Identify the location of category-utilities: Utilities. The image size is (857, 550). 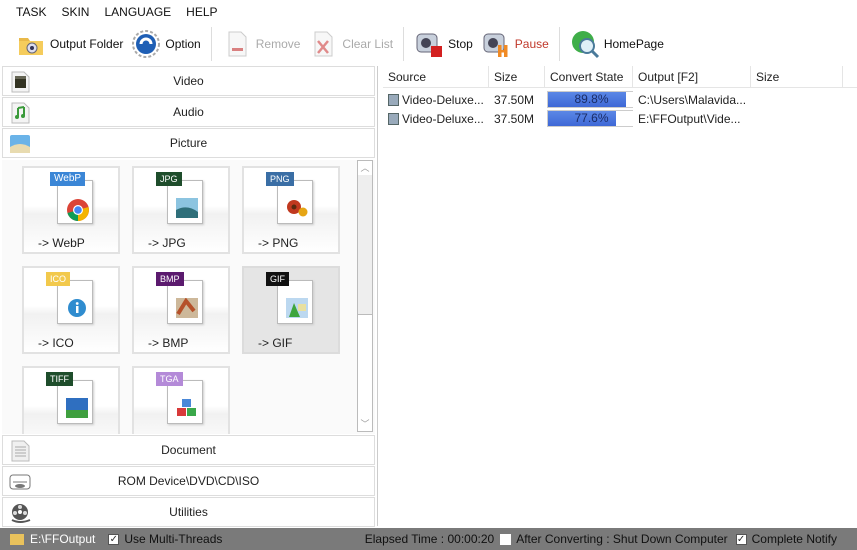
(188, 512).